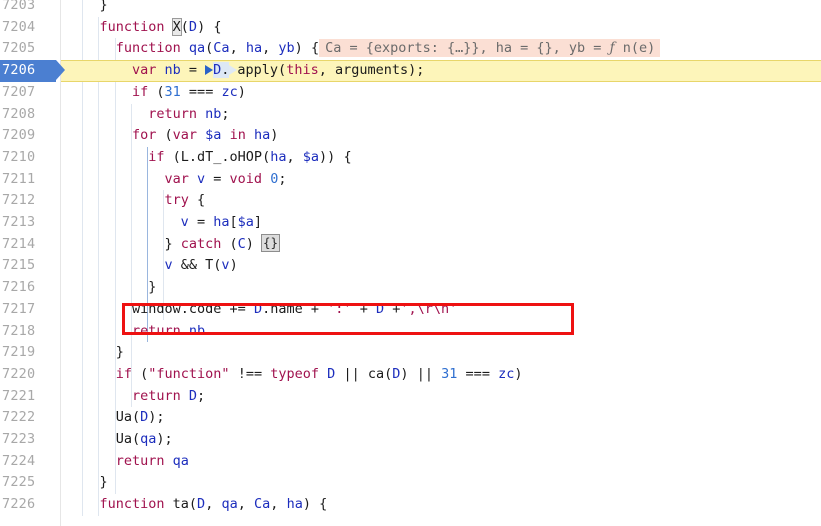 The width and height of the screenshot is (821, 526). I want to click on gutter-line-number: 7220, so click(30, 375).